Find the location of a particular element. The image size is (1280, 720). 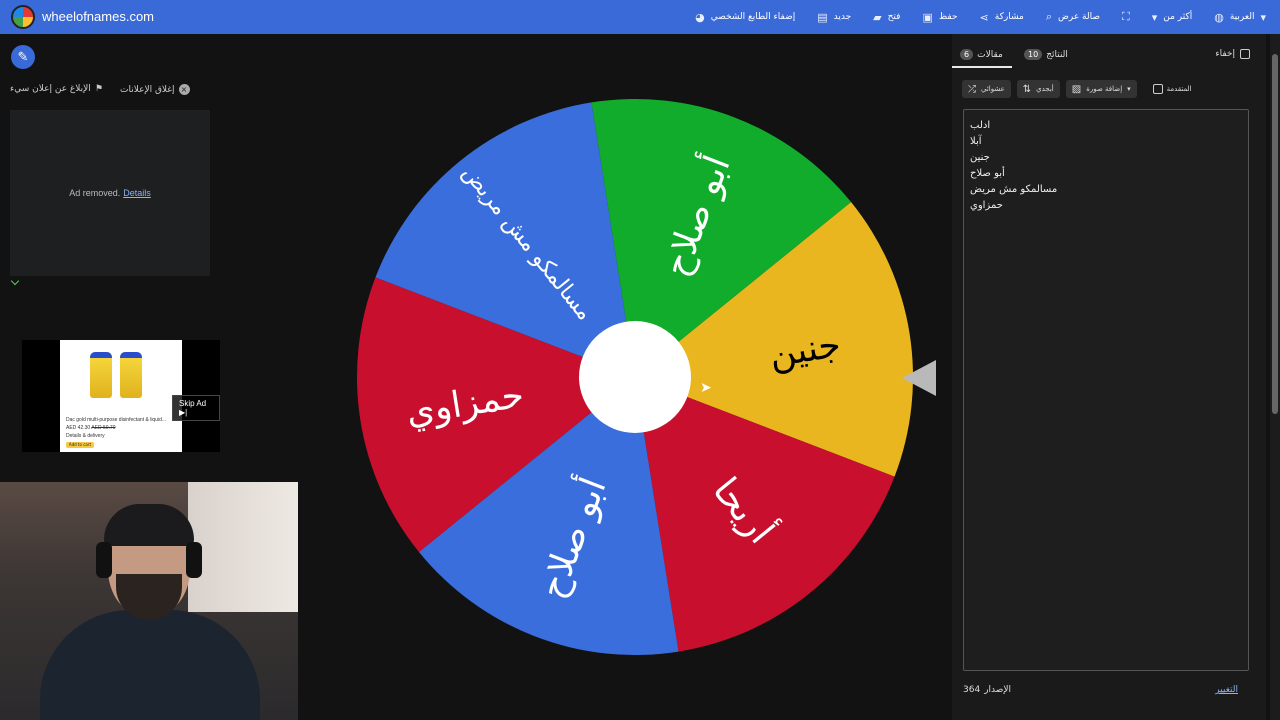

advanced-toggle: المتقدمة is located at coordinates (1172, 89).